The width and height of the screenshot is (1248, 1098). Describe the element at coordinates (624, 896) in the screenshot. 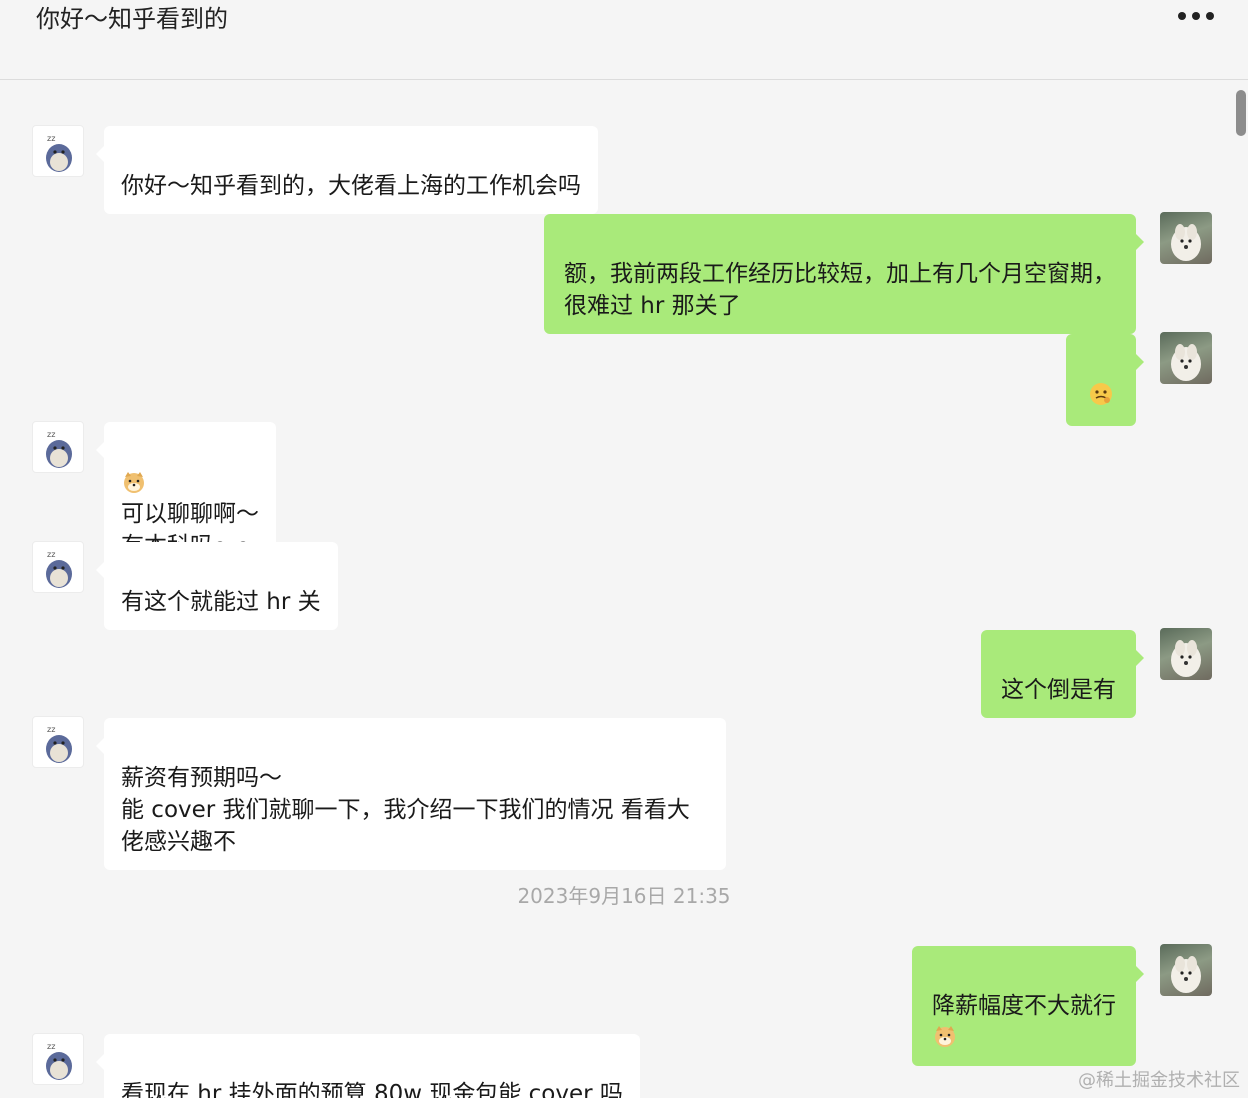

I see `chat-timestamp: 2023年9月16日 21:35` at that location.